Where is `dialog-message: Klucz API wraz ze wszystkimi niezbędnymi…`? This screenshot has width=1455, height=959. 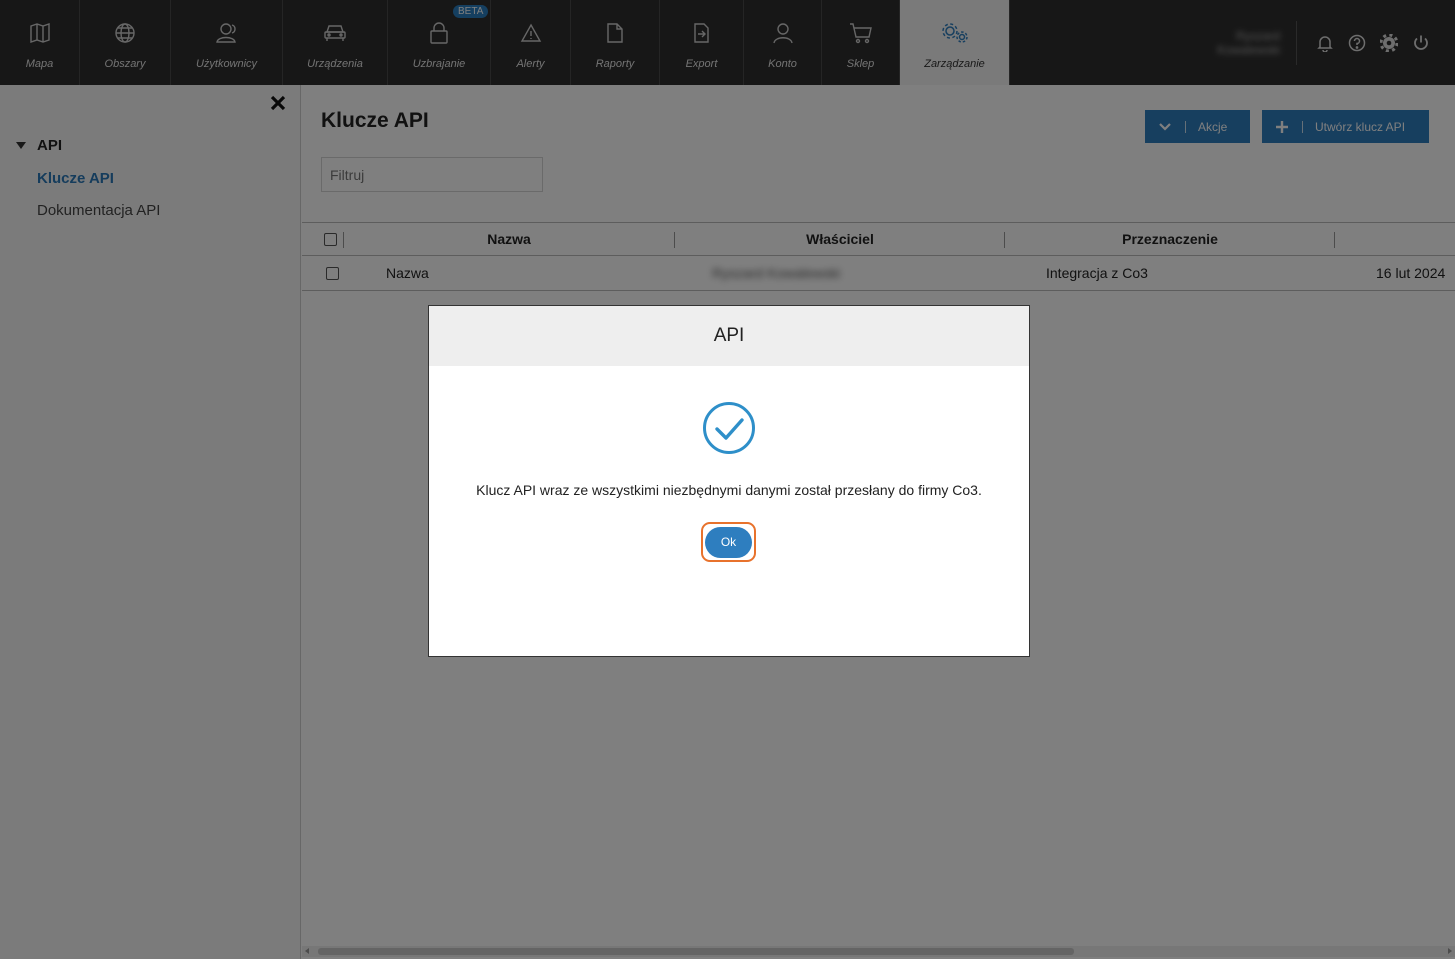
dialog-message: Klucz API wraz ze wszystkimi niezbędnymi… is located at coordinates (729, 490).